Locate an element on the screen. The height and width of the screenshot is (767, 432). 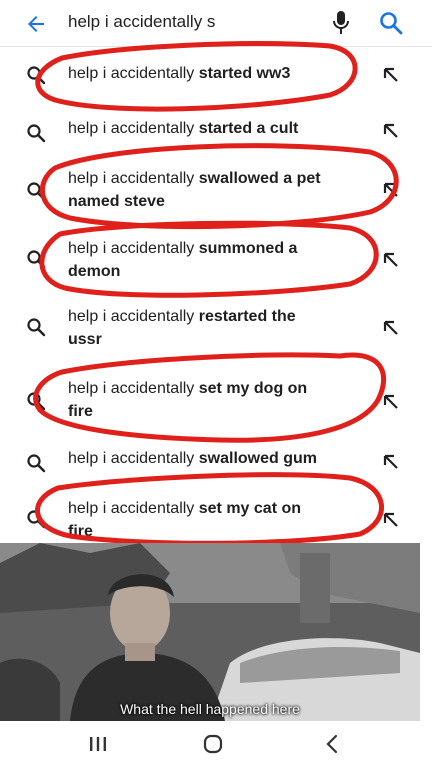
suggestion-row: help i accidentally set my cat on fire is located at coordinates (216, 515).